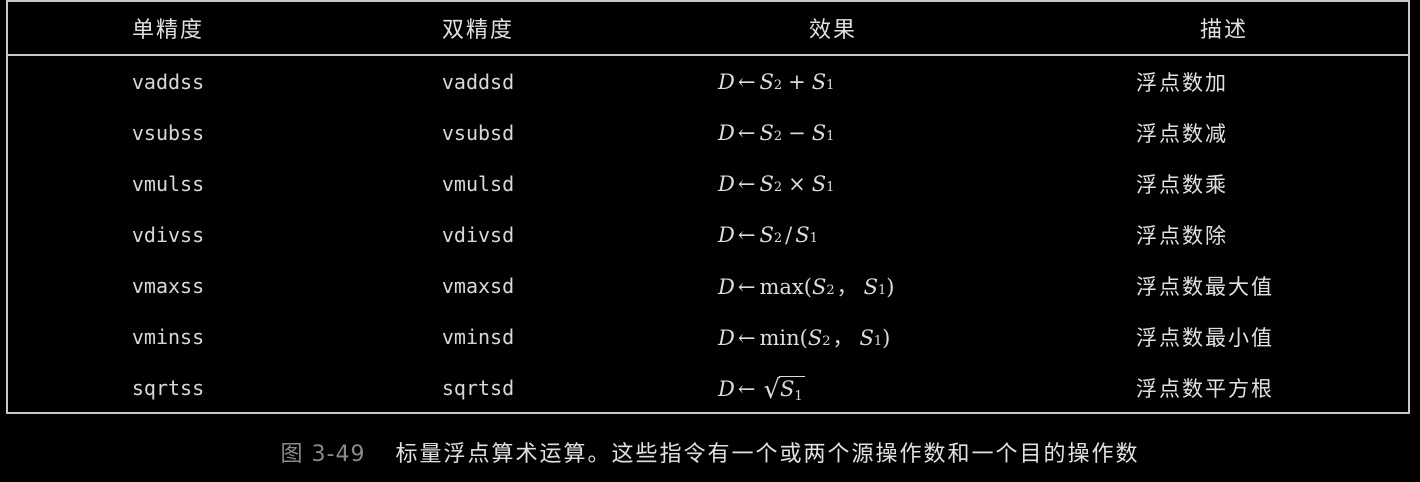 This screenshot has width=1420, height=482. What do you see at coordinates (1182, 82) in the screenshot?
I see `description-cell: 浮点数加` at bounding box center [1182, 82].